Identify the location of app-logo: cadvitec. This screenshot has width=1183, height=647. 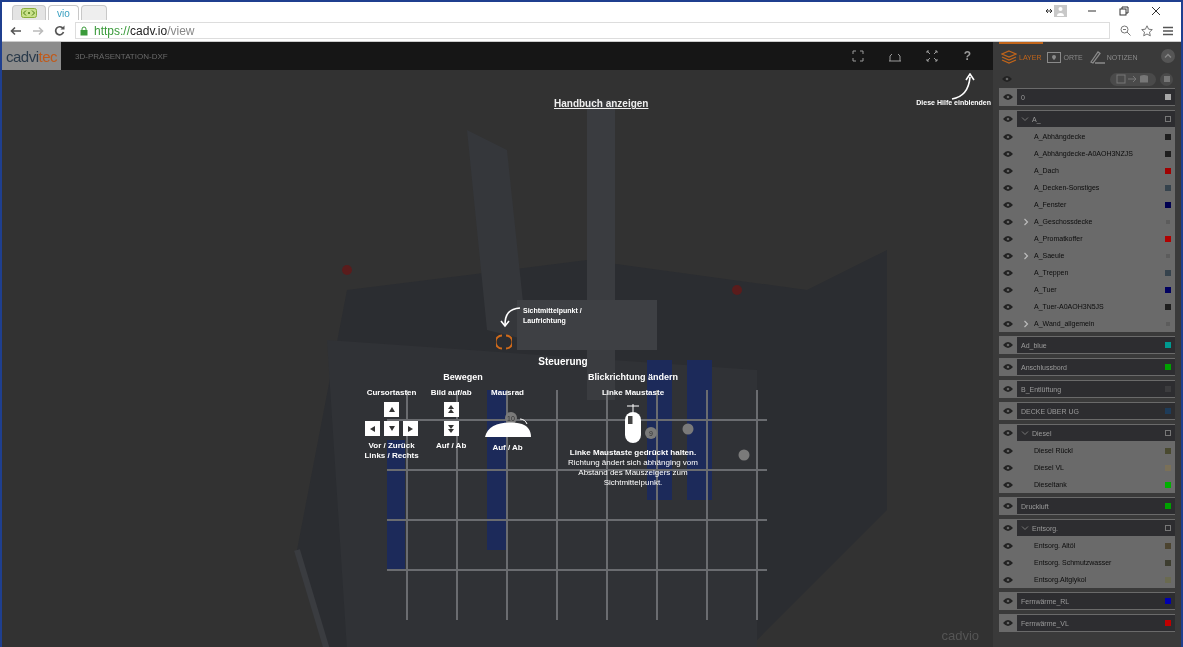
(32, 56).